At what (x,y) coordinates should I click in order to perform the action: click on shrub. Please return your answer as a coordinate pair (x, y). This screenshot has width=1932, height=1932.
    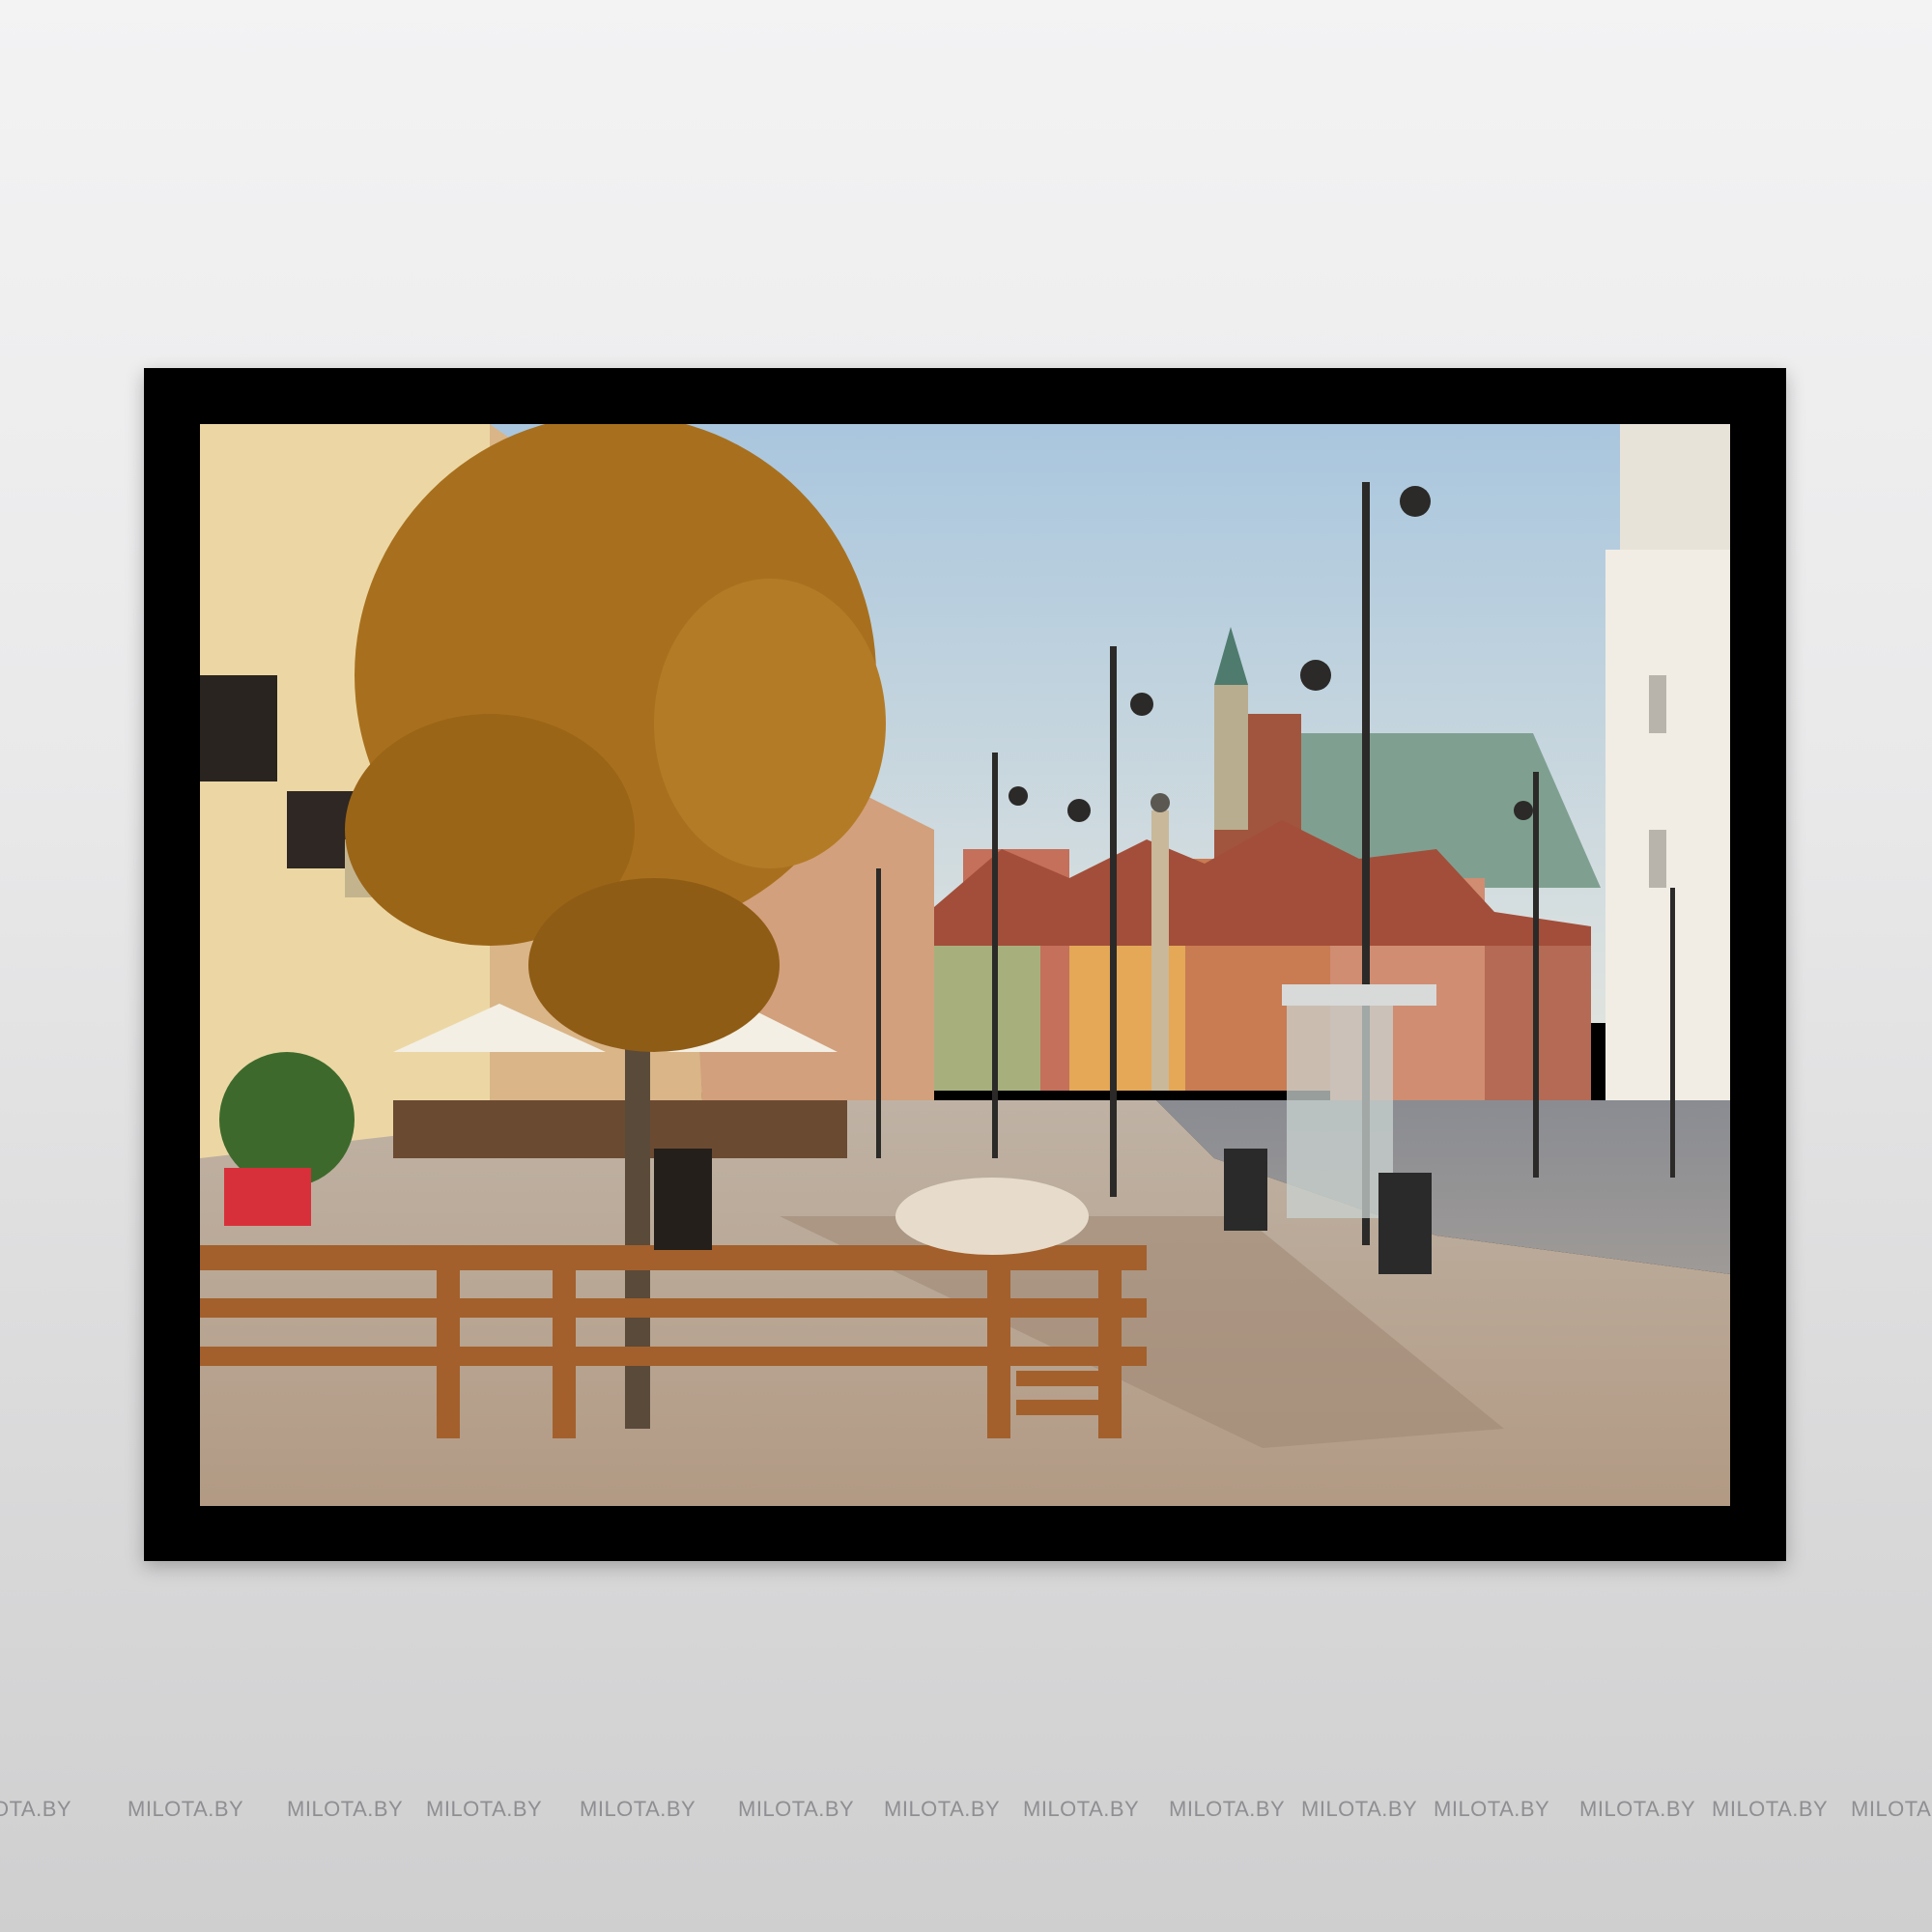
    Looking at the image, I should click on (287, 1119).